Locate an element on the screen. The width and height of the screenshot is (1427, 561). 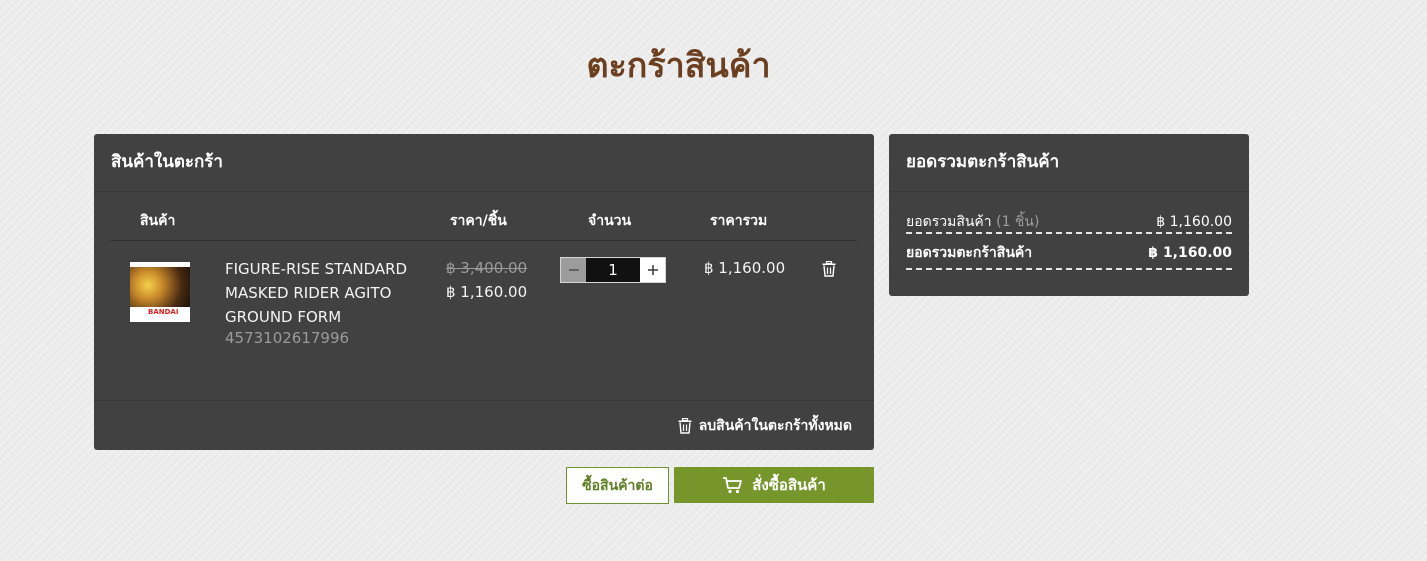
quantity-stepper is located at coordinates (613, 270).